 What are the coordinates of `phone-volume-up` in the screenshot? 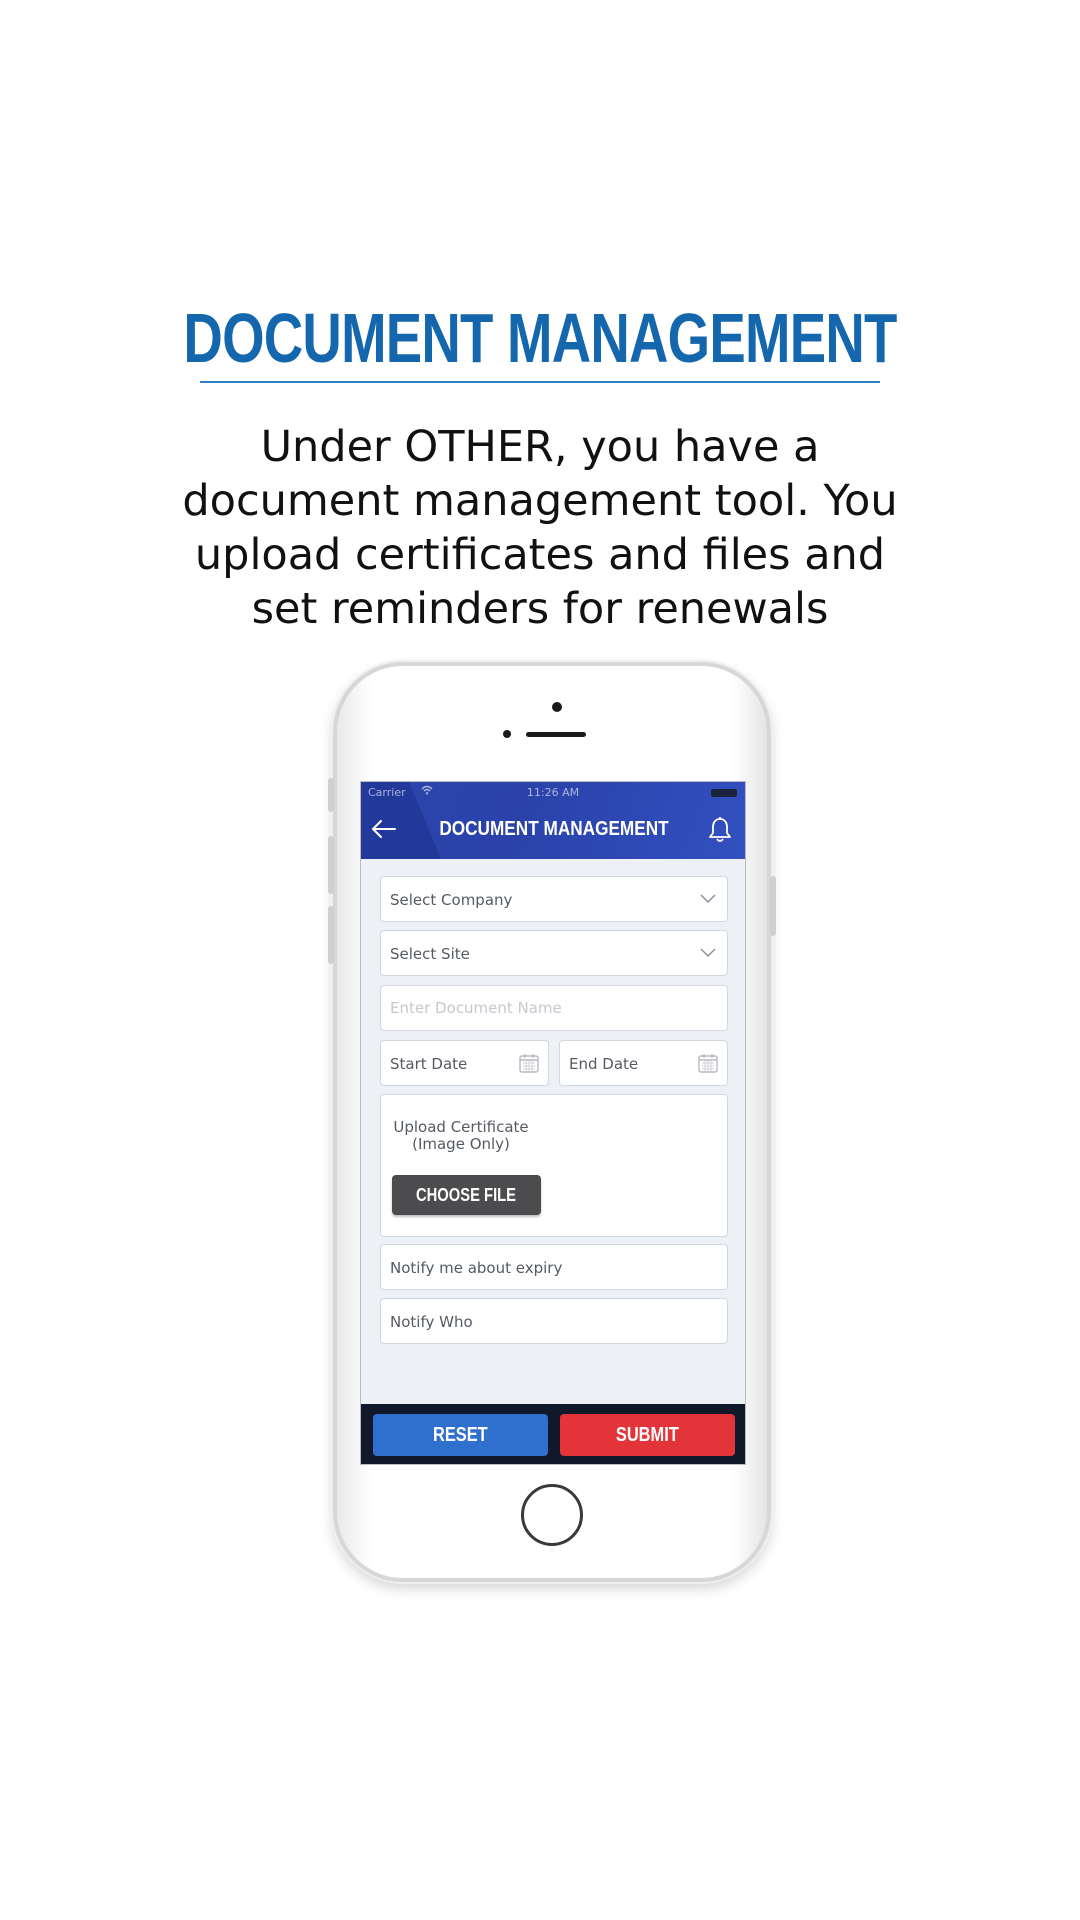 It's located at (331, 865).